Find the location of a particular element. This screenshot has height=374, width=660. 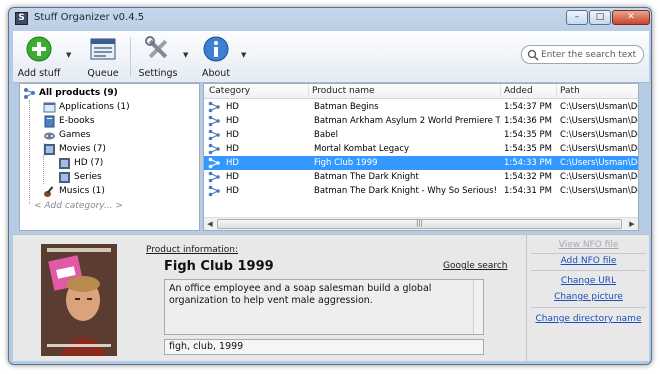

application-icon is located at coordinates (49, 107).